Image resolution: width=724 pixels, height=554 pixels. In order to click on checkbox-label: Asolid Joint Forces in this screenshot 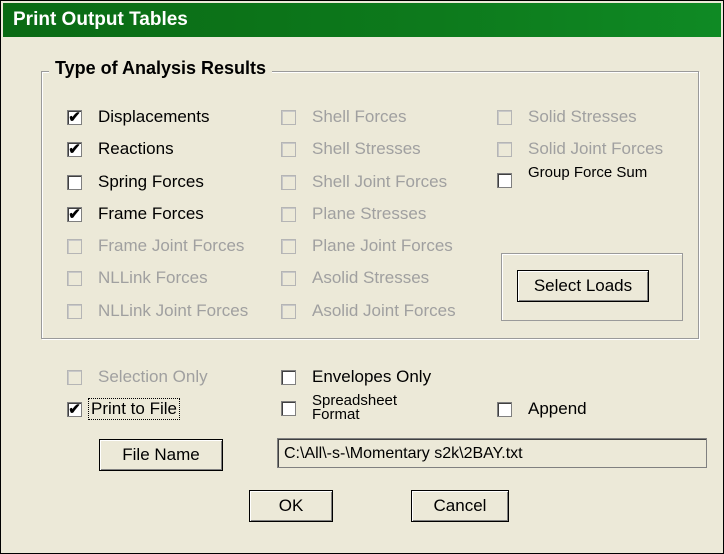, I will do `click(384, 310)`.